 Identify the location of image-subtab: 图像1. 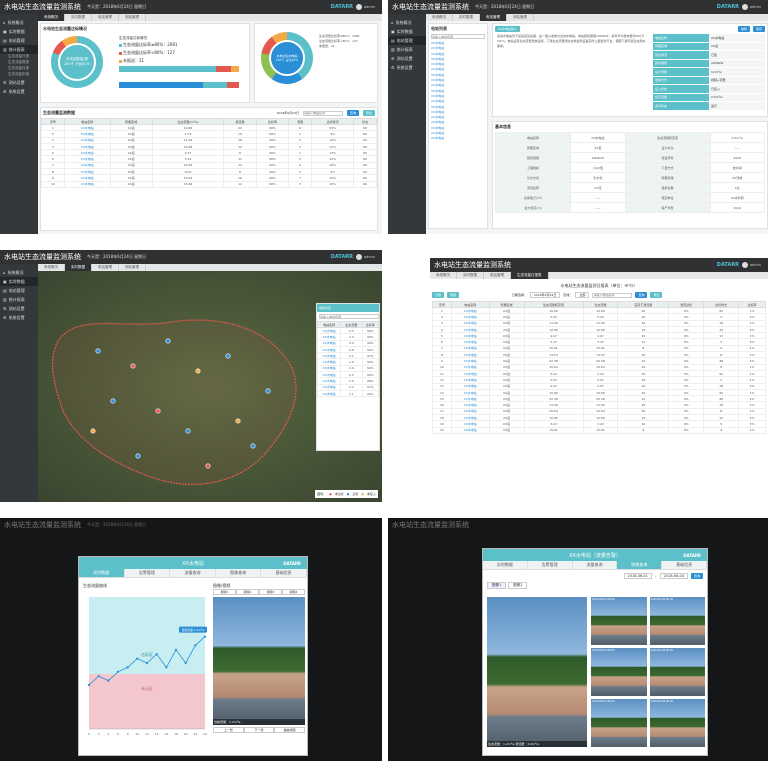
(497, 585).